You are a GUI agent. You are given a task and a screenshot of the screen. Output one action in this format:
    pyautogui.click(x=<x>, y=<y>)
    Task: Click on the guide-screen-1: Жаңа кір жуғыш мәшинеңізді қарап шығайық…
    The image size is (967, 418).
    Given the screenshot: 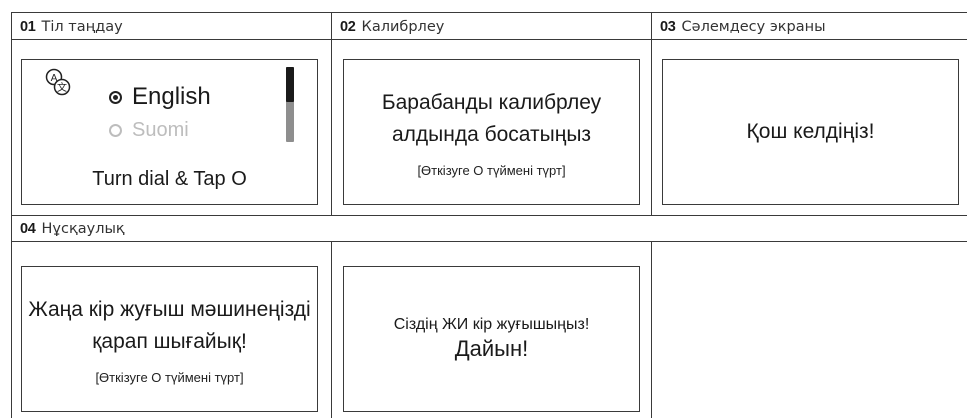 What is the action you would take?
    pyautogui.click(x=169, y=339)
    